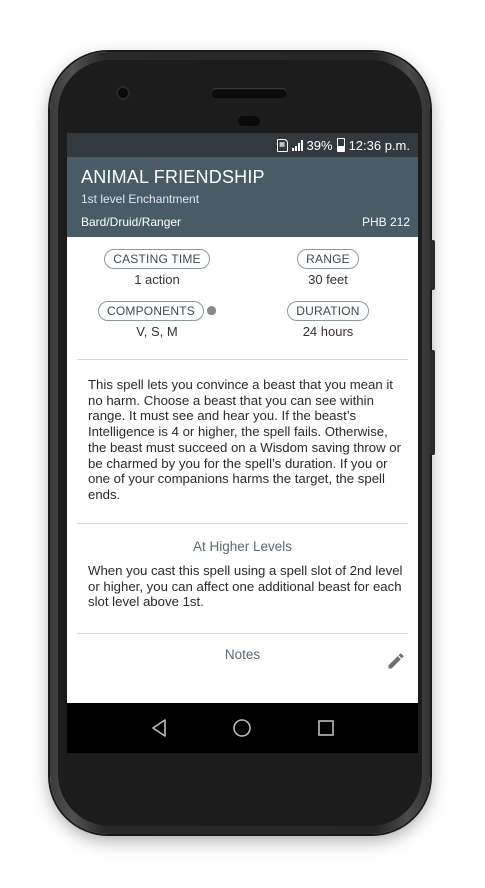 The image size is (485, 888). Describe the element at coordinates (211, 310) in the screenshot. I see `material-pouch-icon` at that location.